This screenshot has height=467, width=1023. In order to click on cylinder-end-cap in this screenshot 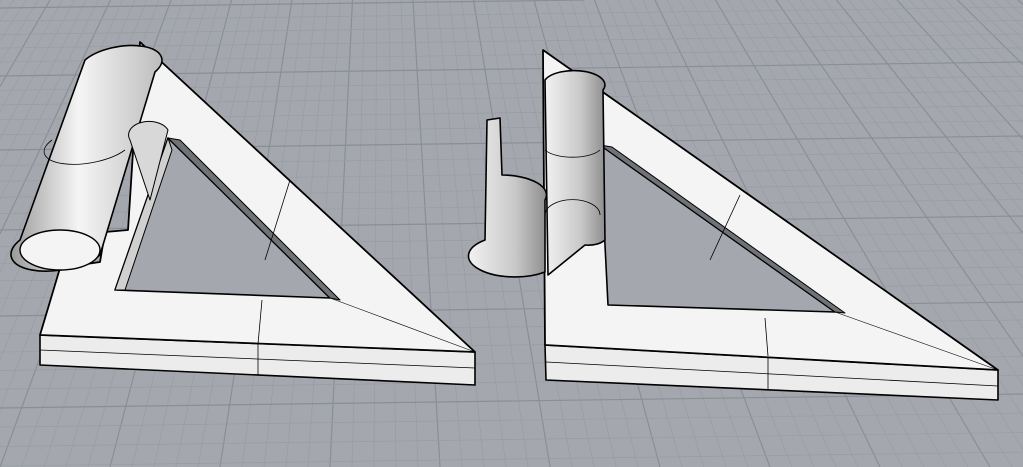, I will do `click(60, 250)`.